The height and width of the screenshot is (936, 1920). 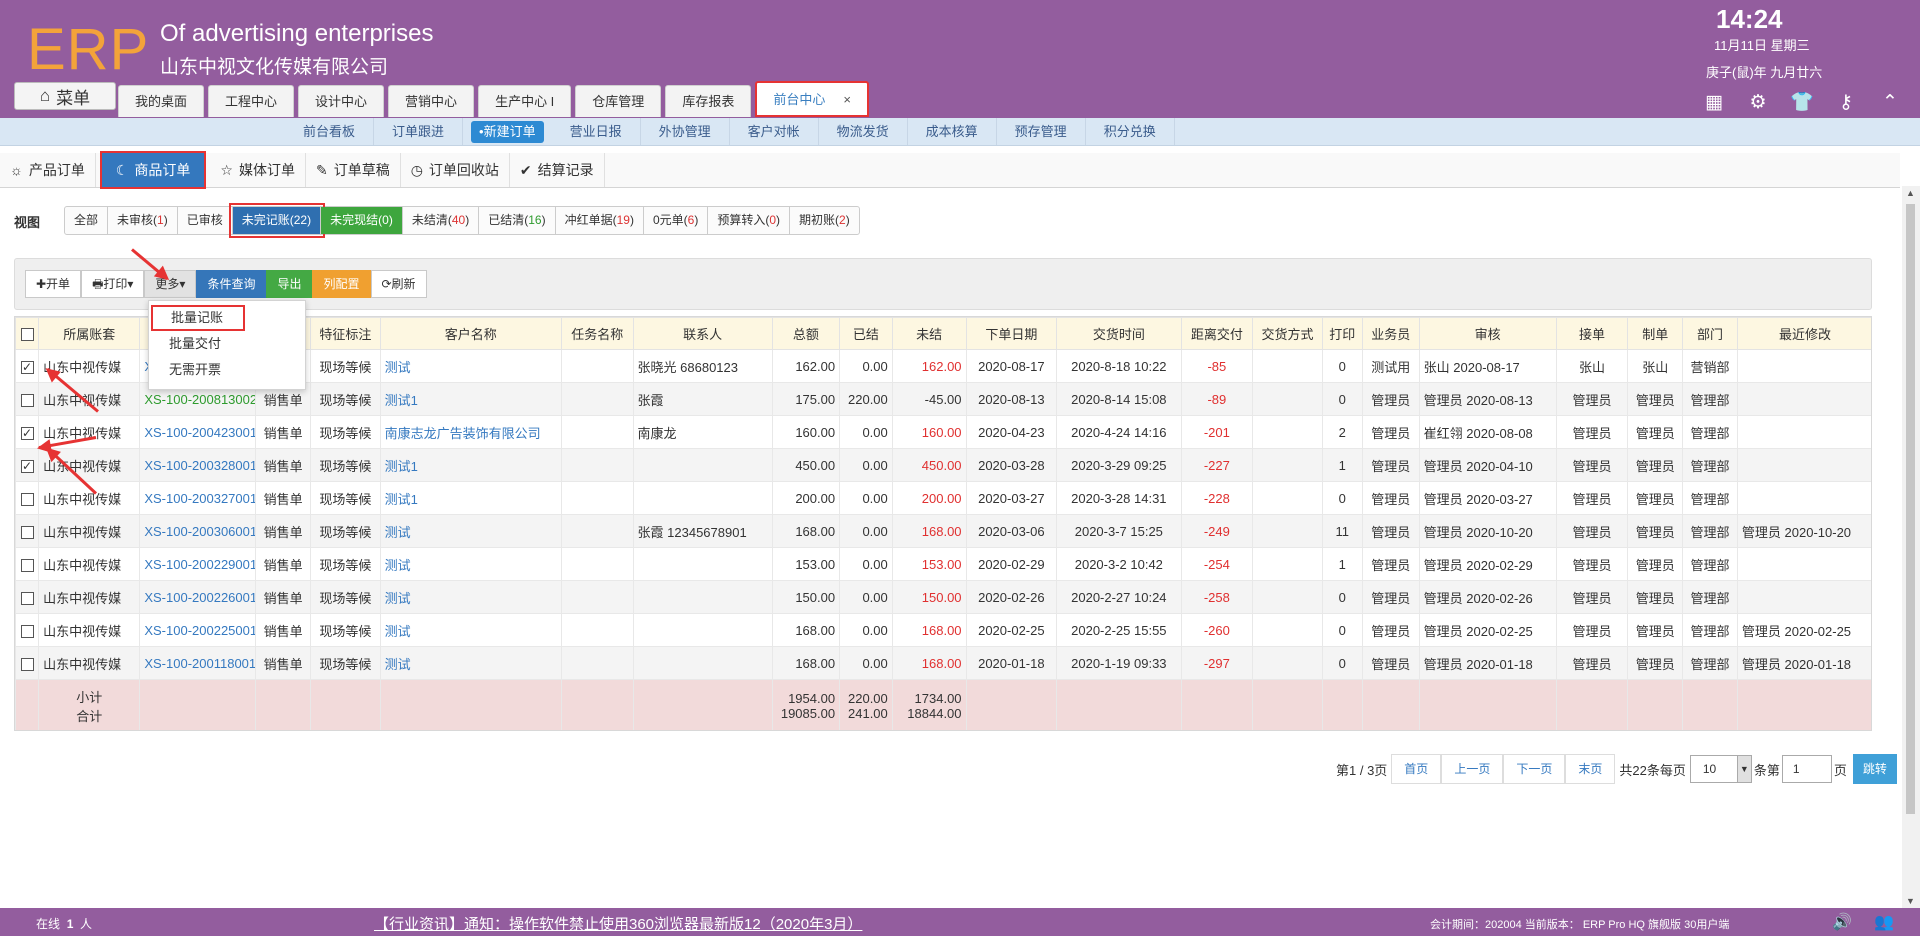 I want to click on tab-check: ✔ 结算记录, so click(x=557, y=170).